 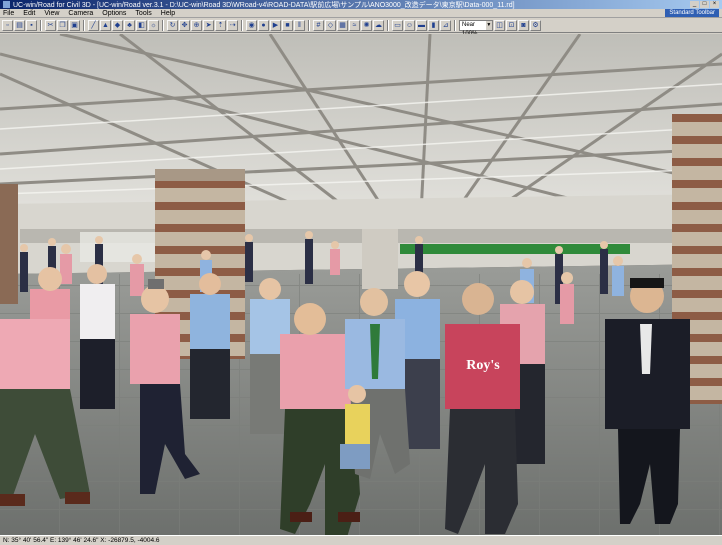 What do you see at coordinates (380, 259) in the screenshot?
I see `pillar-back` at bounding box center [380, 259].